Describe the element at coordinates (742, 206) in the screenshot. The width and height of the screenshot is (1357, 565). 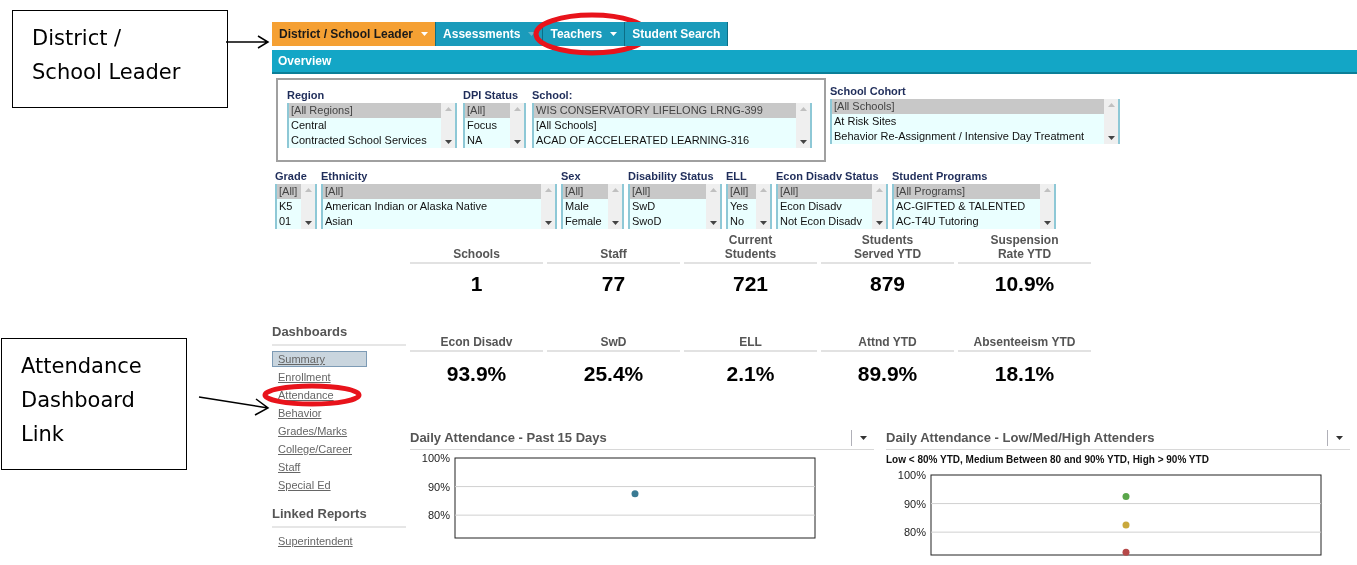
I see `list-option: Yes` at that location.